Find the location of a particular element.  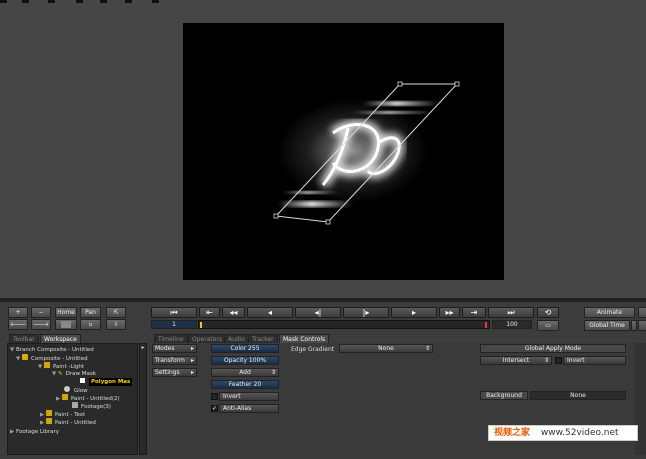

zoom-out-button: − is located at coordinates (41, 312).